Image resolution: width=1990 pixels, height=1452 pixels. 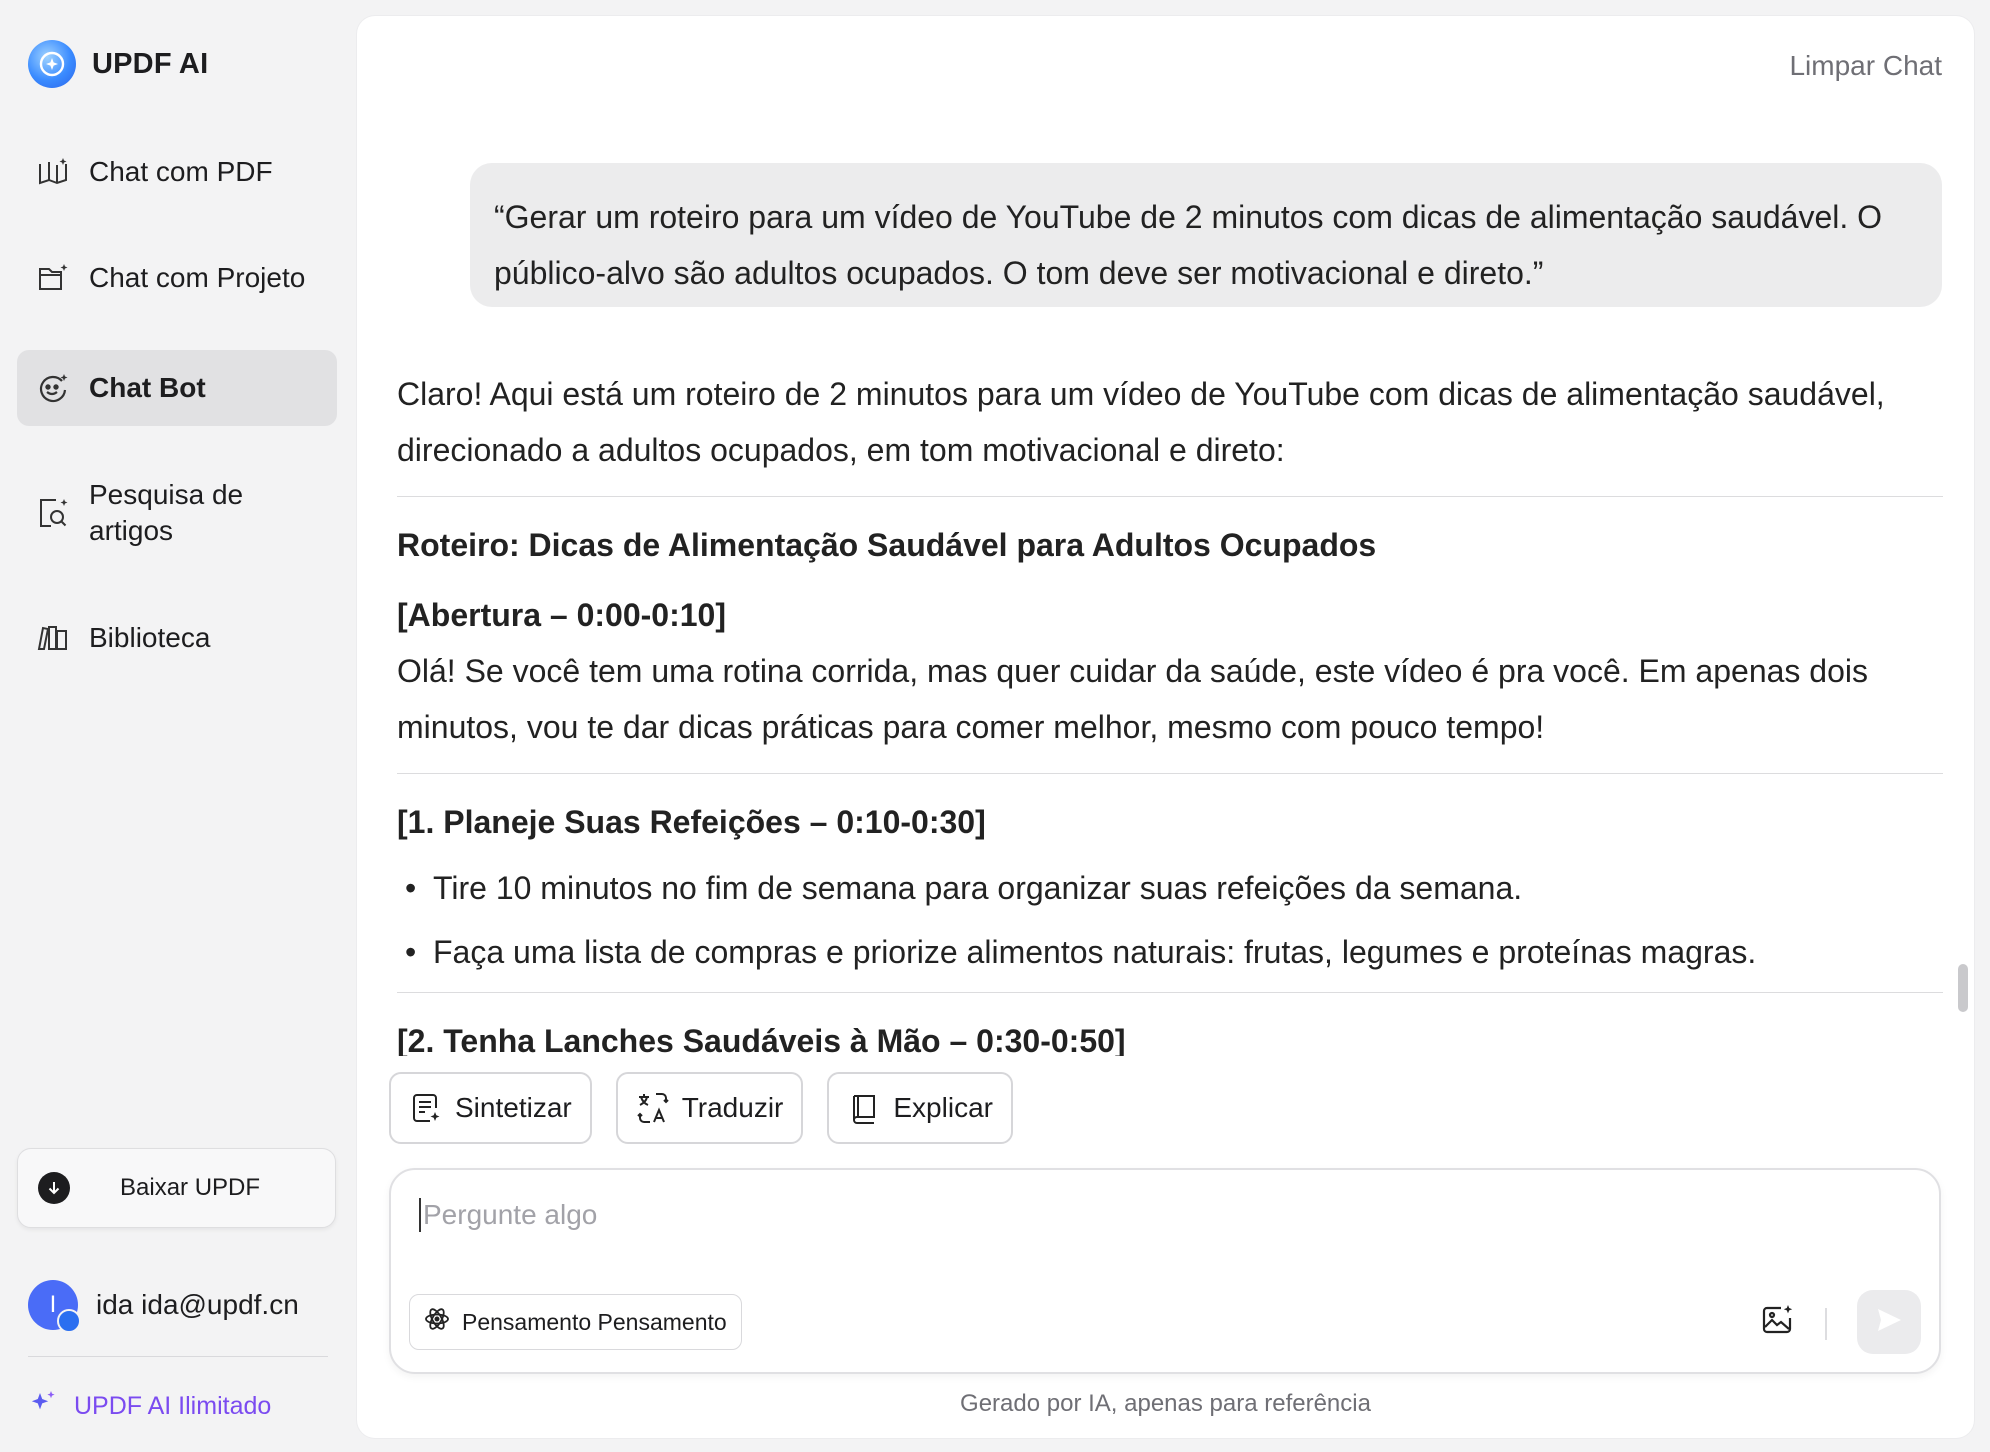 I want to click on quick-actions: Sintetizar Traduzir Explicar, so click(x=701, y=1108).